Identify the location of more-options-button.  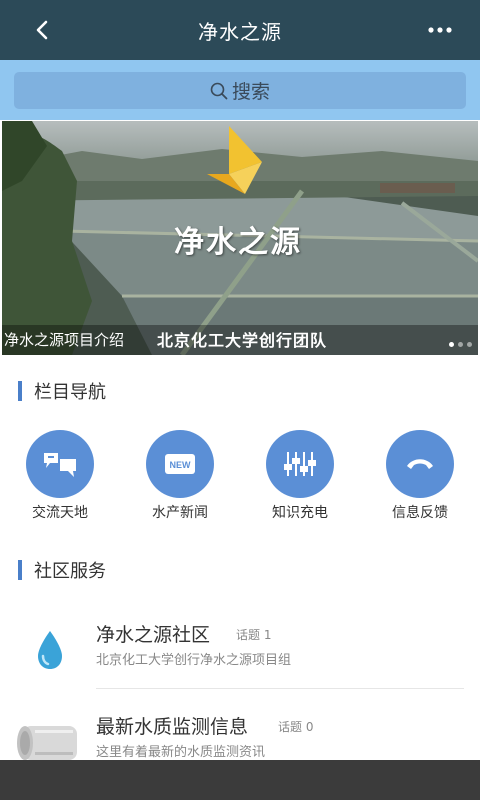
(440, 30).